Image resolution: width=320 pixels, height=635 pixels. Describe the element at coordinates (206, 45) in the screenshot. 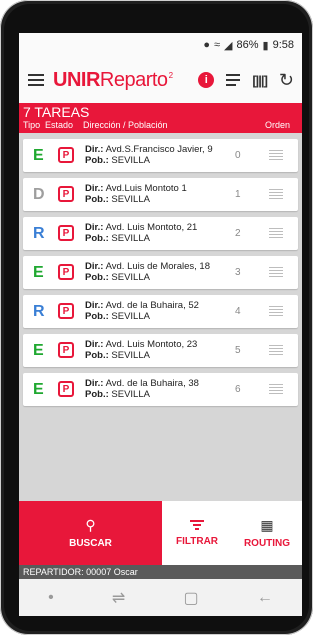

I see `location-icon: ●` at that location.